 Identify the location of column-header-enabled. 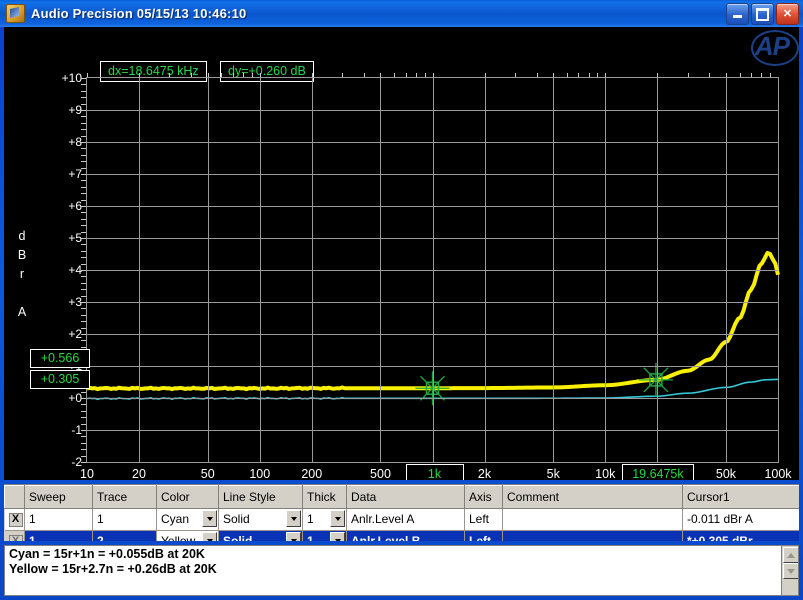
(14, 497).